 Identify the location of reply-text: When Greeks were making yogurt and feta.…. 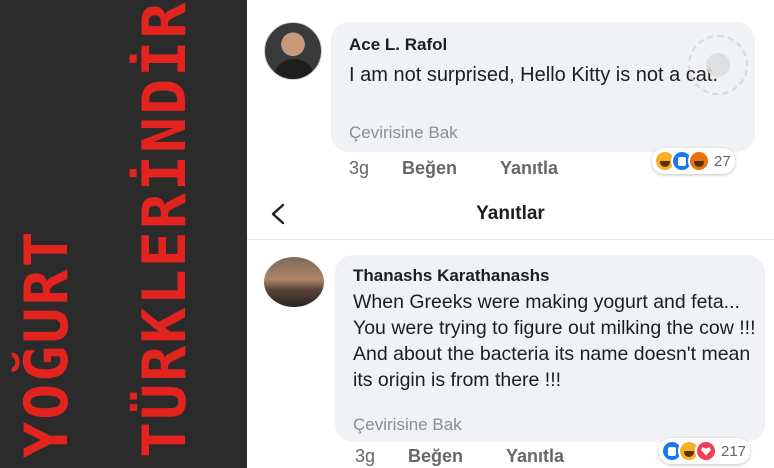
(554, 341).